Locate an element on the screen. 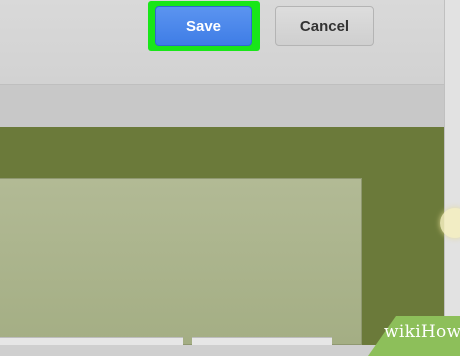 The height and width of the screenshot is (356, 460). bottom-panel-right is located at coordinates (262, 341).